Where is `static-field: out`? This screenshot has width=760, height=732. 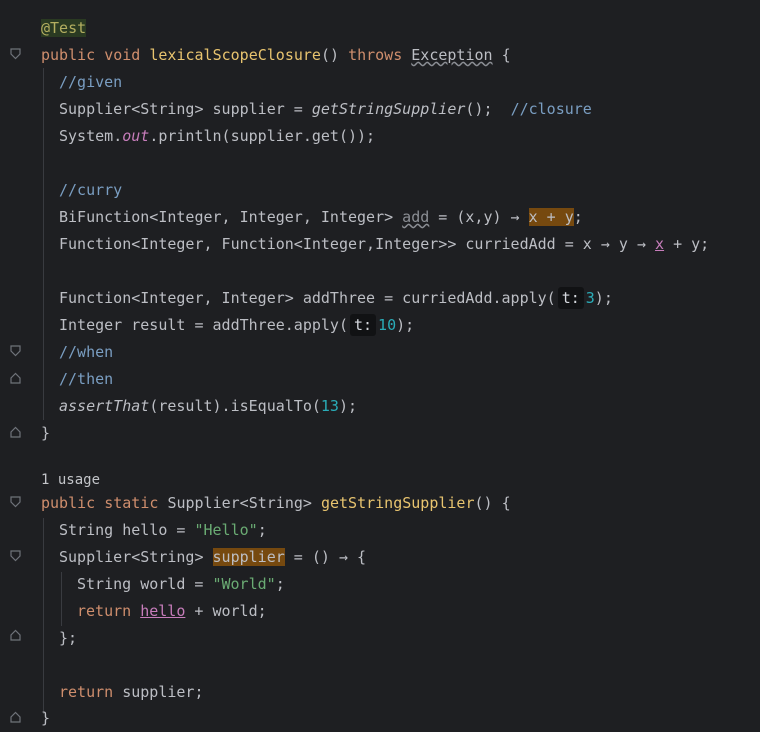
static-field: out is located at coordinates (135, 136).